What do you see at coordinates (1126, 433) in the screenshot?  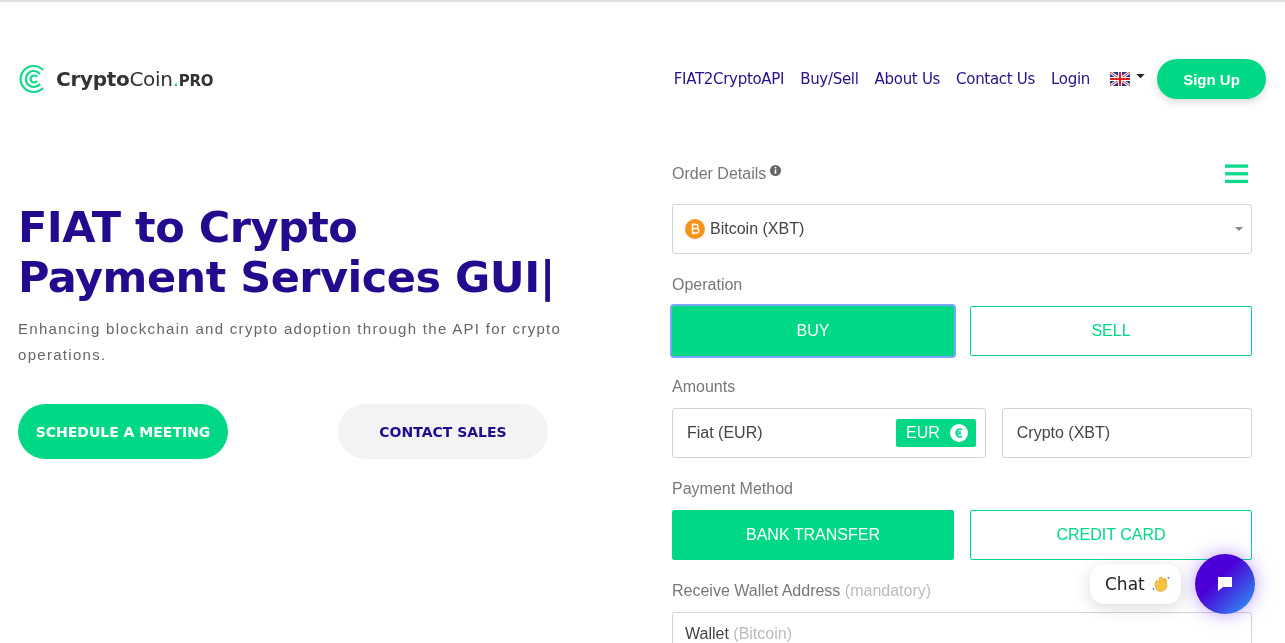 I see `crypto-field: Crypto (XBT)` at bounding box center [1126, 433].